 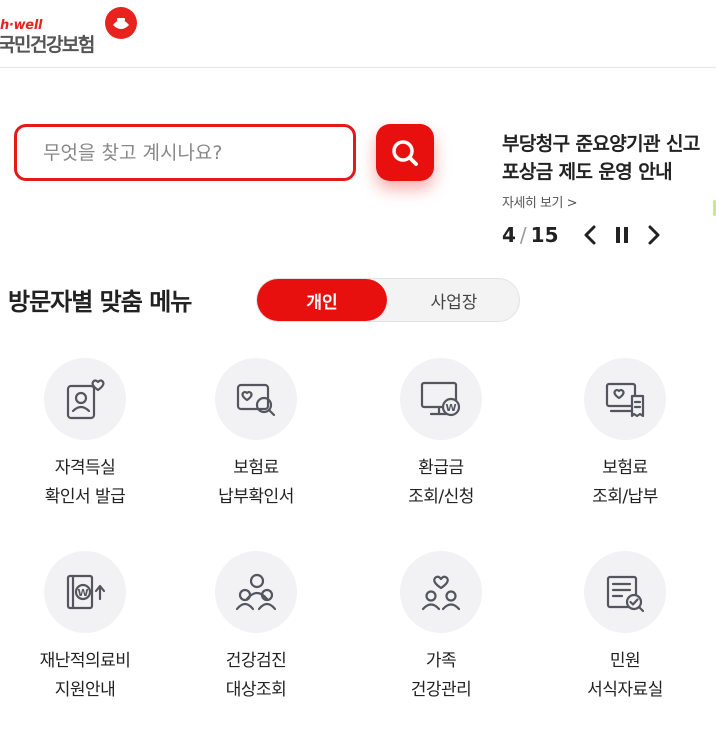 What do you see at coordinates (625, 690) in the screenshot?
I see `menu-label-line2: 서식자료실` at bounding box center [625, 690].